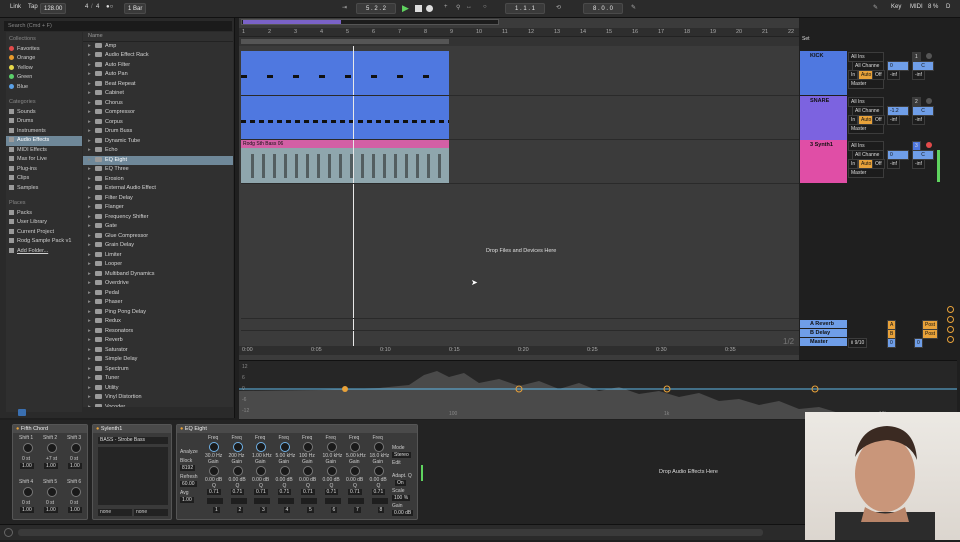 This screenshot has width=960, height=542. I want to click on browser-item: ▸ Gate, so click(158, 227).